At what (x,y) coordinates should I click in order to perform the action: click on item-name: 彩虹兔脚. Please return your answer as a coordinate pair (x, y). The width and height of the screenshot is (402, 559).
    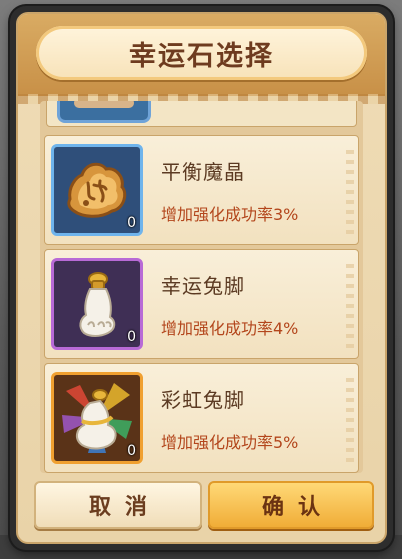
    Looking at the image, I should click on (203, 400).